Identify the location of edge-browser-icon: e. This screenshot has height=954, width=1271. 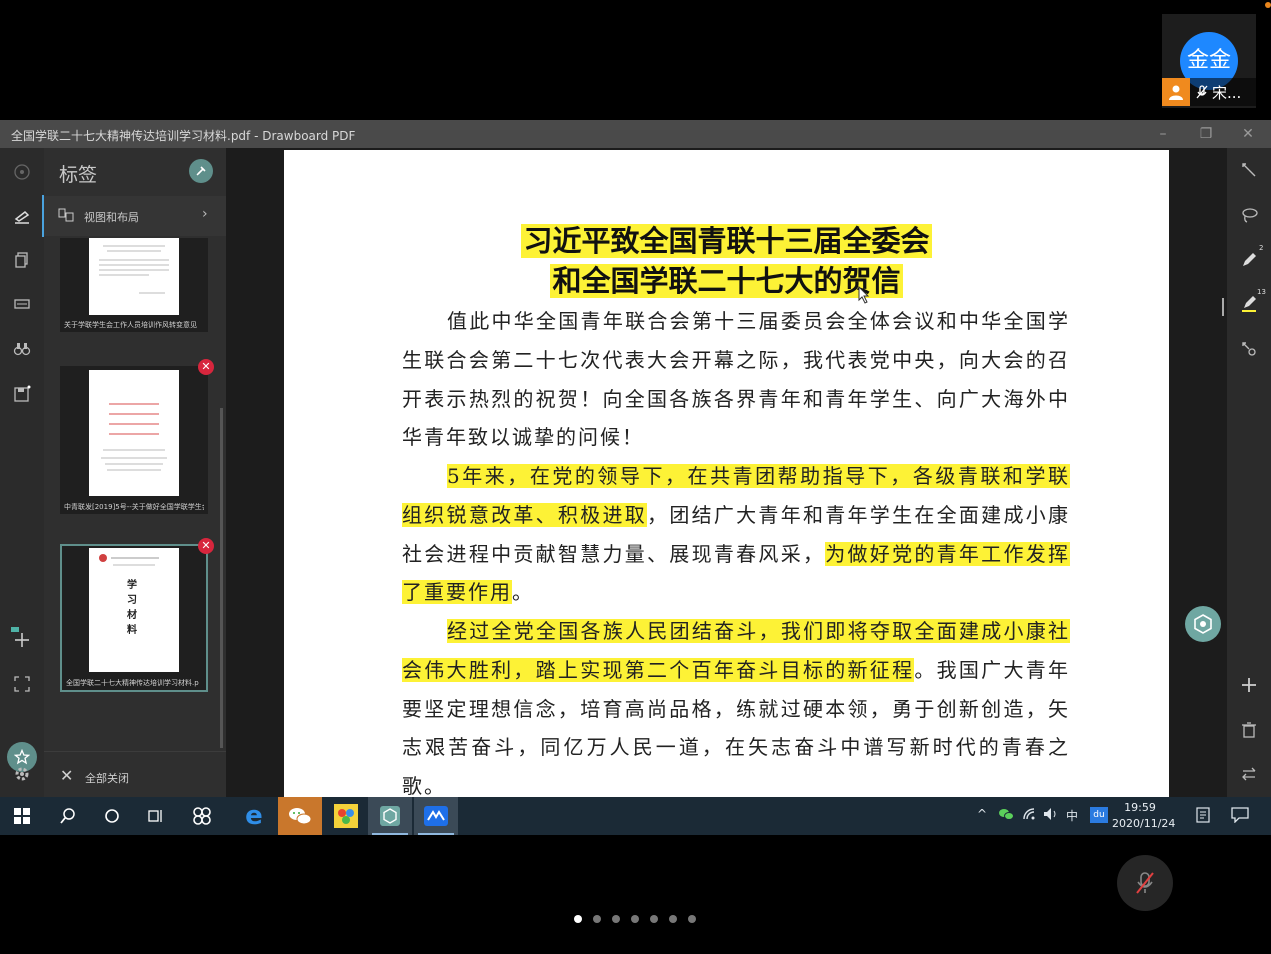
(254, 816).